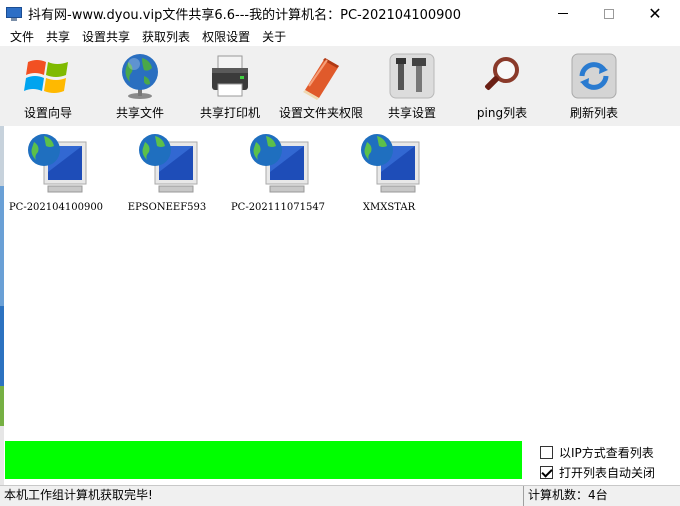 The image size is (680, 506). What do you see at coordinates (274, 36) in the screenshot?
I see `menu-about: 关于` at bounding box center [274, 36].